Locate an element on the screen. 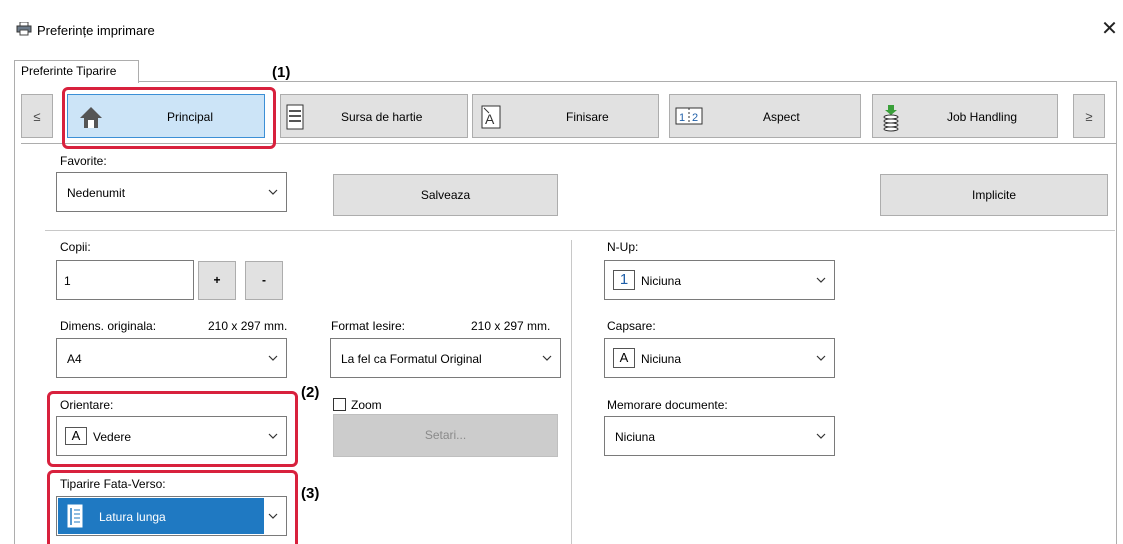 Image resolution: width=1123 pixels, height=544 pixels. nup-select: 1 Niciuna is located at coordinates (719, 280).